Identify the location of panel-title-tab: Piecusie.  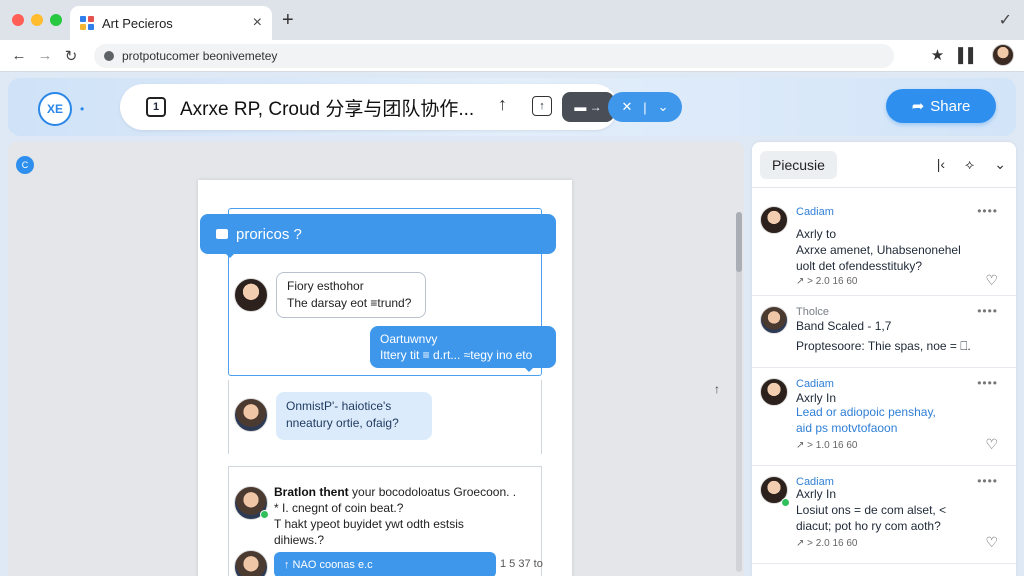
(798, 165).